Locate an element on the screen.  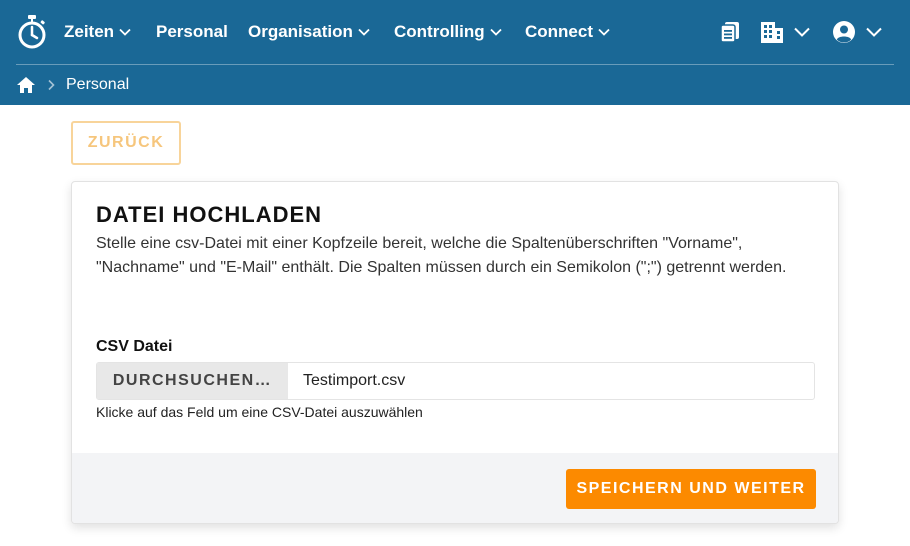
building-icon is located at coordinates (772, 32).